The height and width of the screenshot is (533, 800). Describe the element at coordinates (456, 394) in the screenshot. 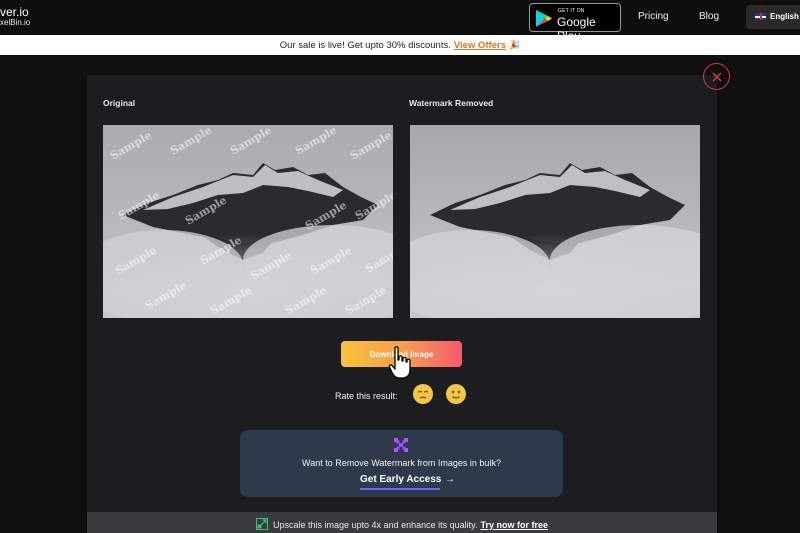

I see `slight-smile-face-icon` at that location.